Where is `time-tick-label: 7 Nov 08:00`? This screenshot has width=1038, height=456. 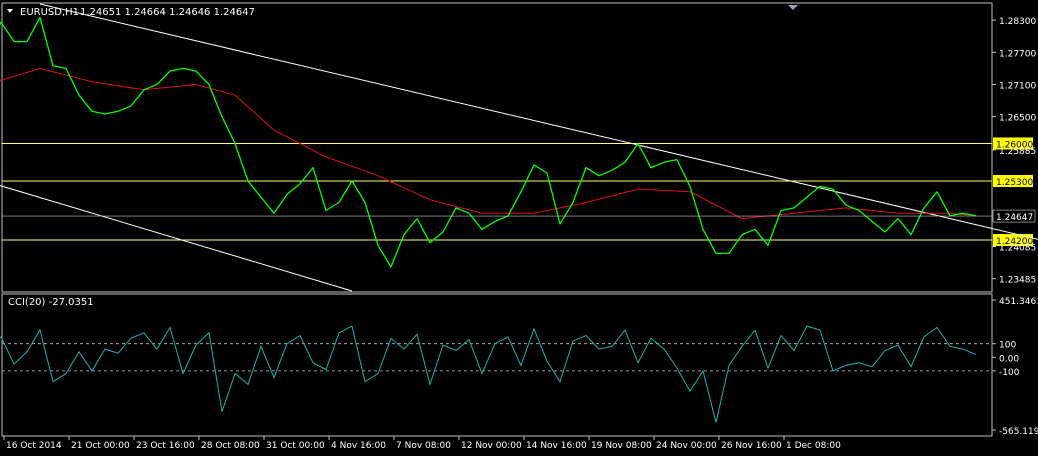 time-tick-label: 7 Nov 08:00 is located at coordinates (423, 446).